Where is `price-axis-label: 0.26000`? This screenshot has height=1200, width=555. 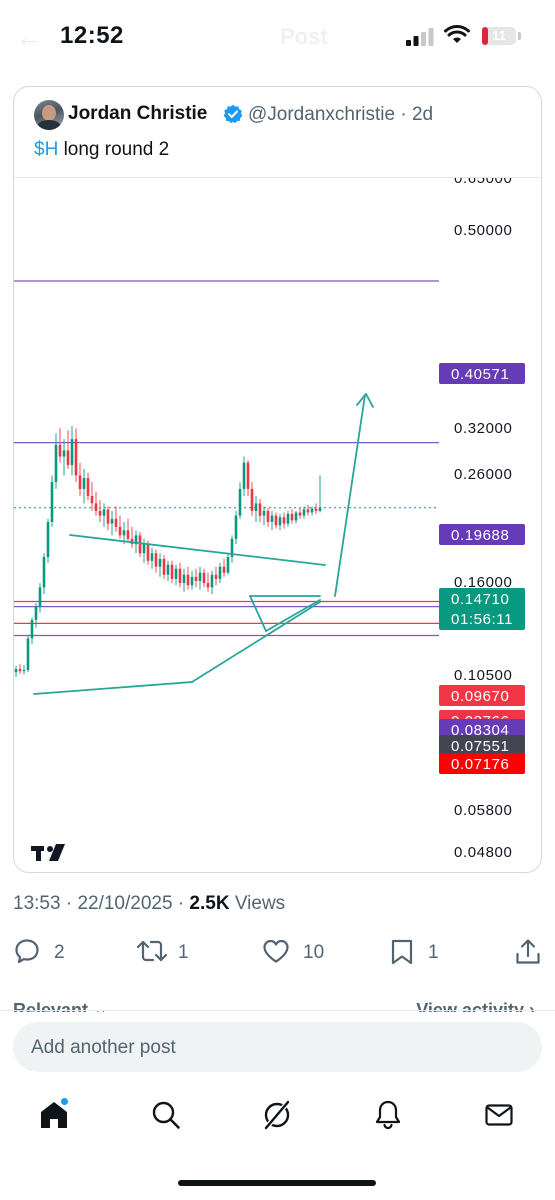
price-axis-label: 0.26000 is located at coordinates (483, 474).